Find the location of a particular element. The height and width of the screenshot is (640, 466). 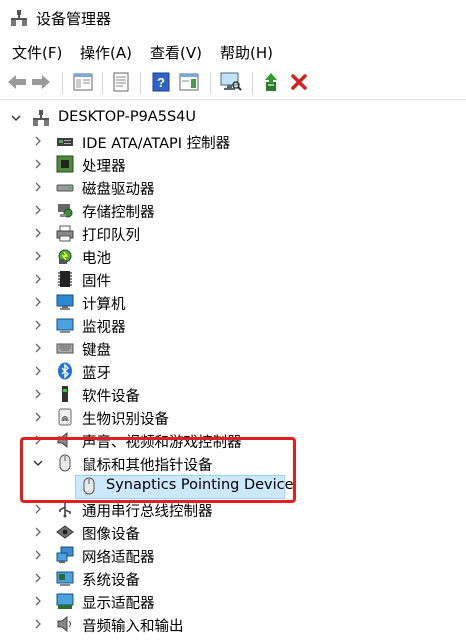

menu-bar: 文件(F) 操作(A) 查看(V) 帮助(H) is located at coordinates (233, 52).